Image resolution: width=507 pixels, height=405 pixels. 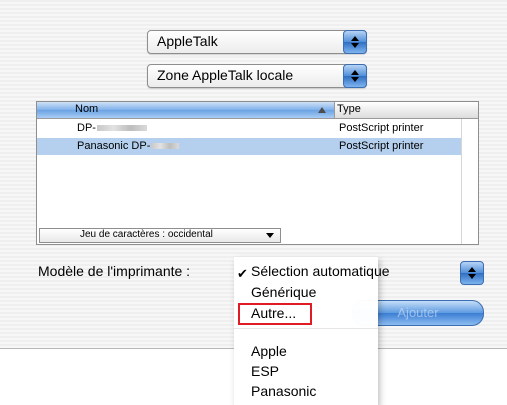 What do you see at coordinates (306, 328) in the screenshot?
I see `menu-separator` at bounding box center [306, 328].